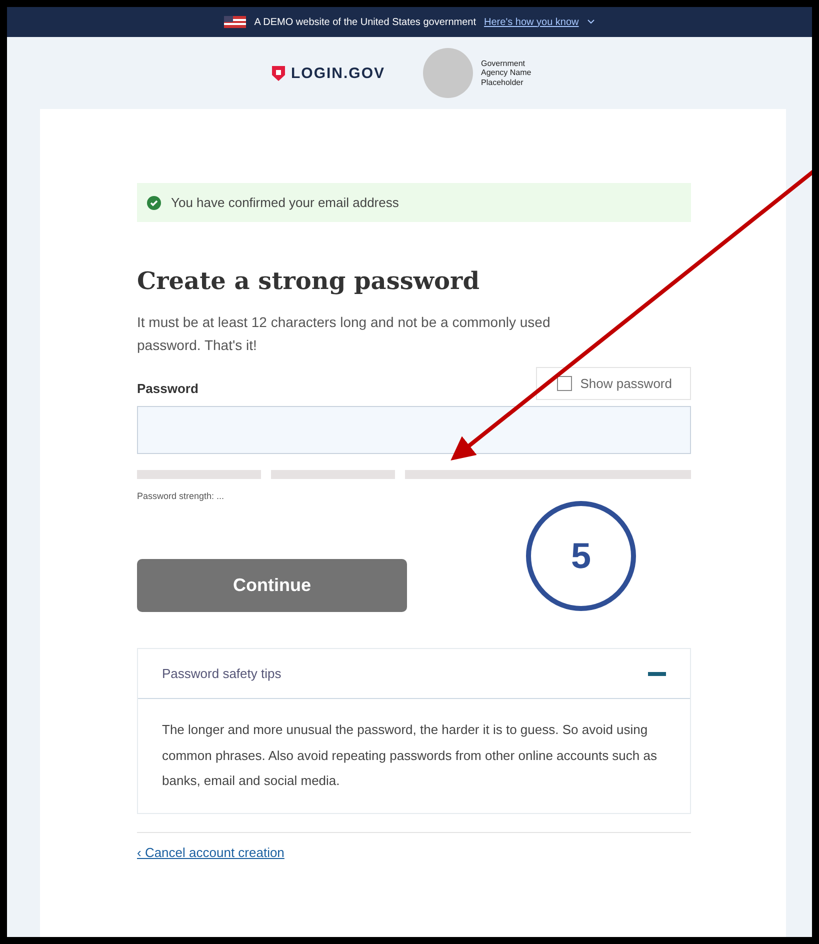 The width and height of the screenshot is (819, 944). What do you see at coordinates (167, 388) in the screenshot?
I see `password-label: Password` at bounding box center [167, 388].